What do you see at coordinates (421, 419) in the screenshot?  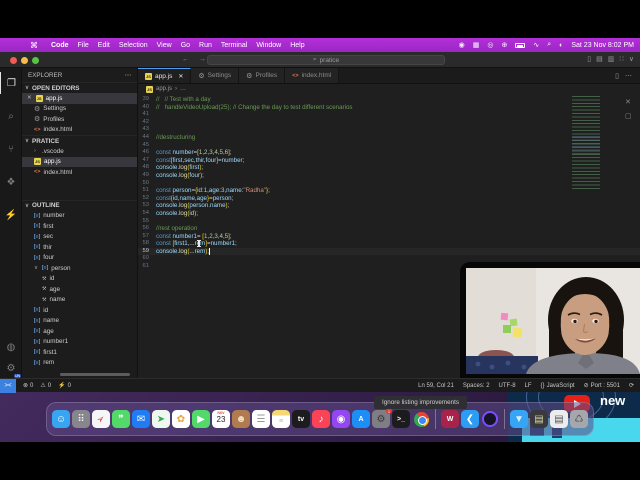 I see `dock-chrome-icon` at bounding box center [421, 419].